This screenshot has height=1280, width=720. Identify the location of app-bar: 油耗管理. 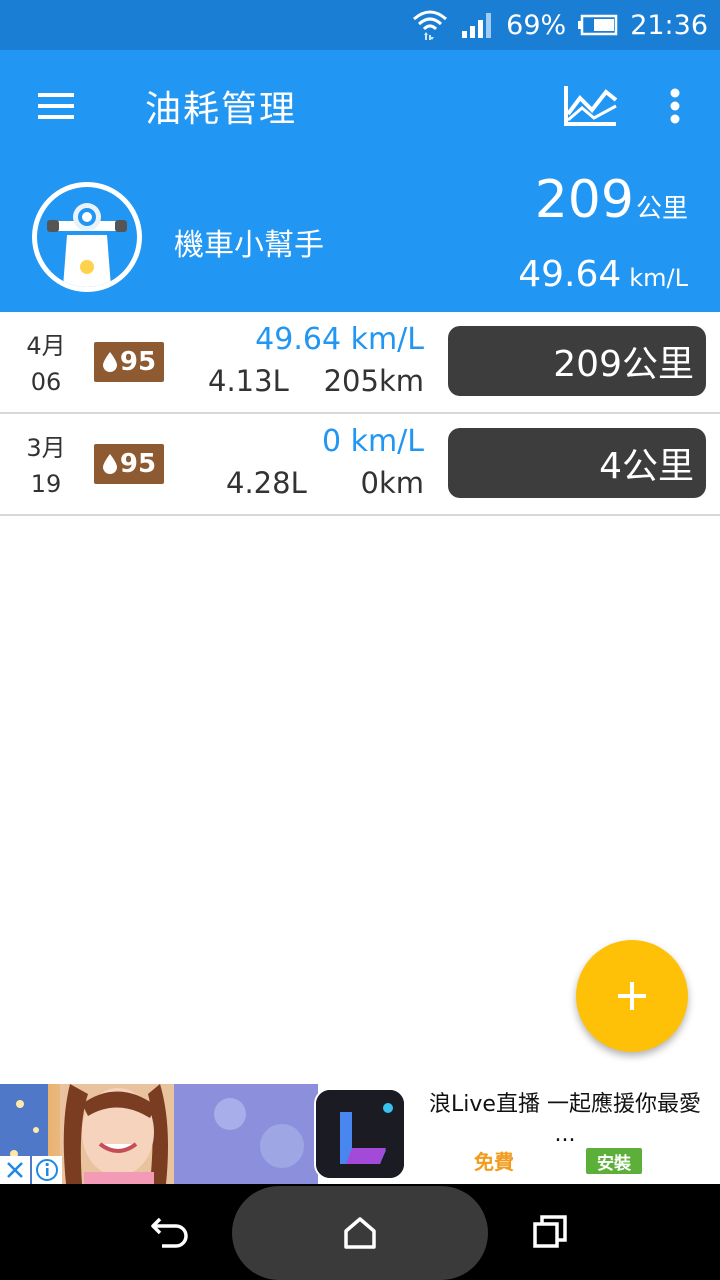
(360, 106).